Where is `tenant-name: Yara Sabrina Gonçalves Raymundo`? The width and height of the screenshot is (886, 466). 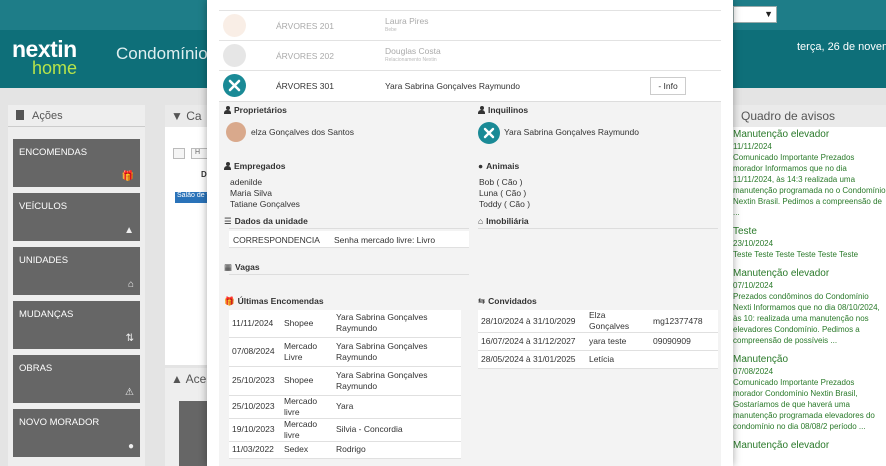
tenant-name: Yara Sabrina Gonçalves Raymundo is located at coordinates (571, 132).